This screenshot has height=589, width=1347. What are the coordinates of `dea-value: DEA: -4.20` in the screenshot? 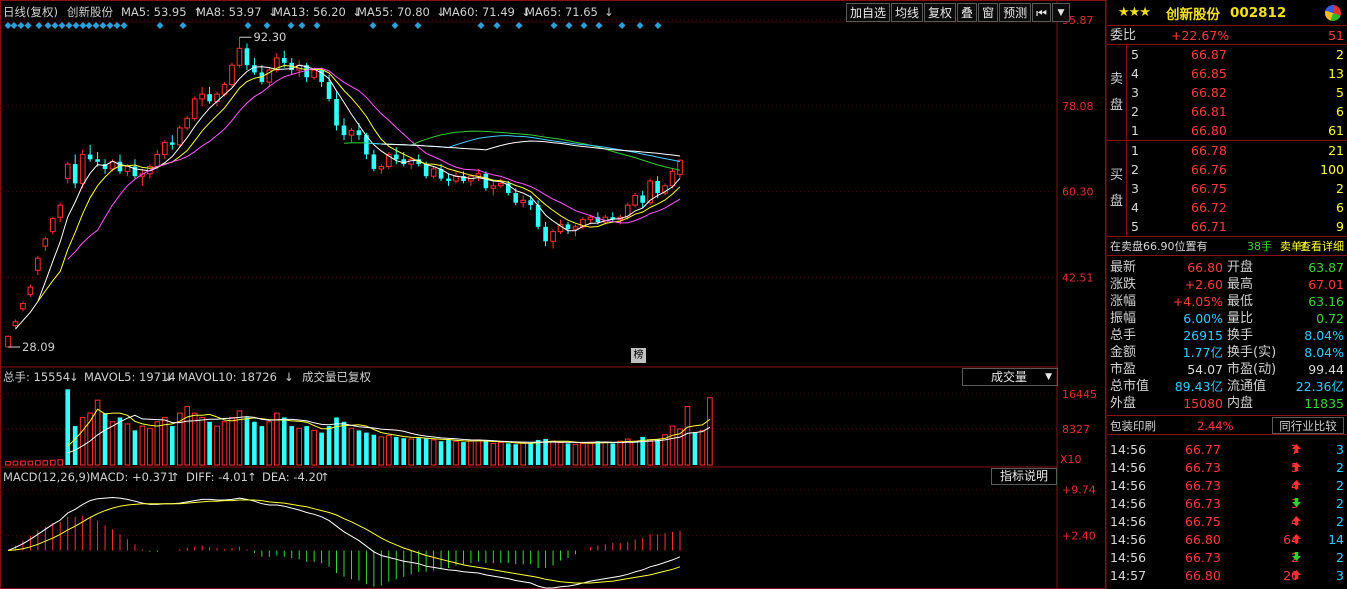 It's located at (292, 477).